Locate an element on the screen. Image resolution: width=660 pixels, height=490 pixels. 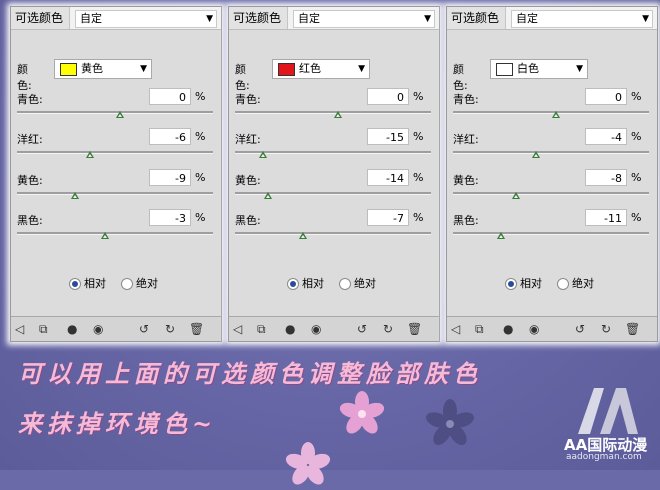
preset-value: 自定 is located at coordinates (309, 18).